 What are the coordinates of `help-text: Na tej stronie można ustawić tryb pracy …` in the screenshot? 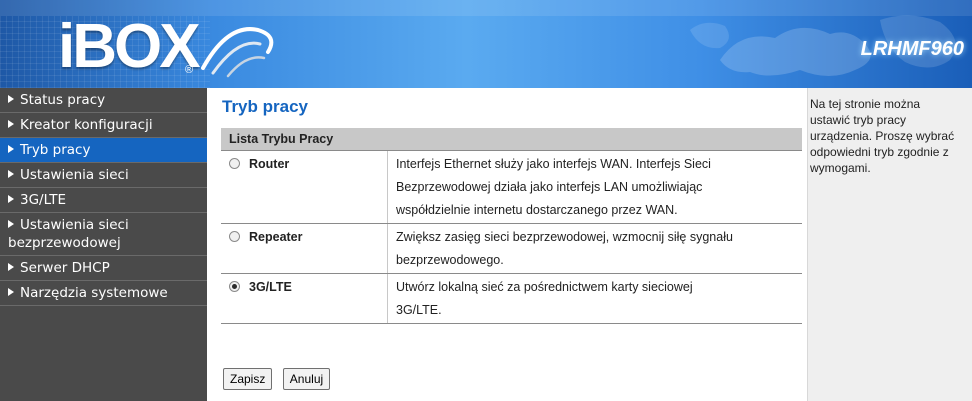 It's located at (882, 136).